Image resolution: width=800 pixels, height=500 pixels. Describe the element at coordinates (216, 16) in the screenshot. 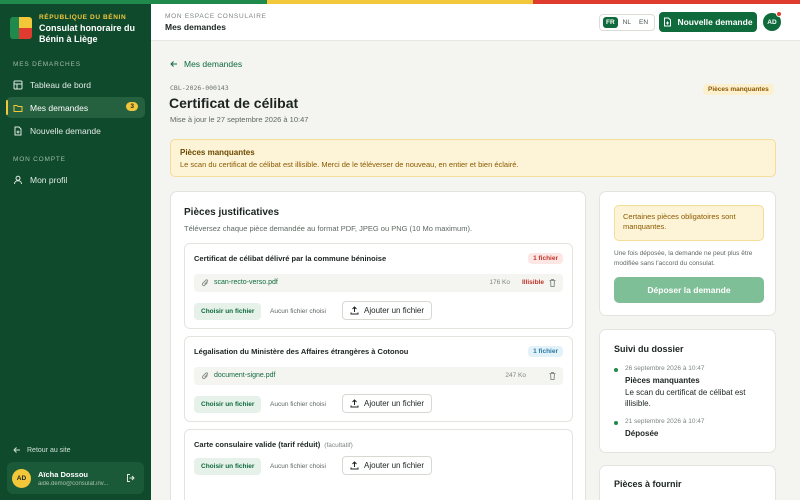

I see `header-subtitle: MON ESPACE CONSULAIRE` at that location.